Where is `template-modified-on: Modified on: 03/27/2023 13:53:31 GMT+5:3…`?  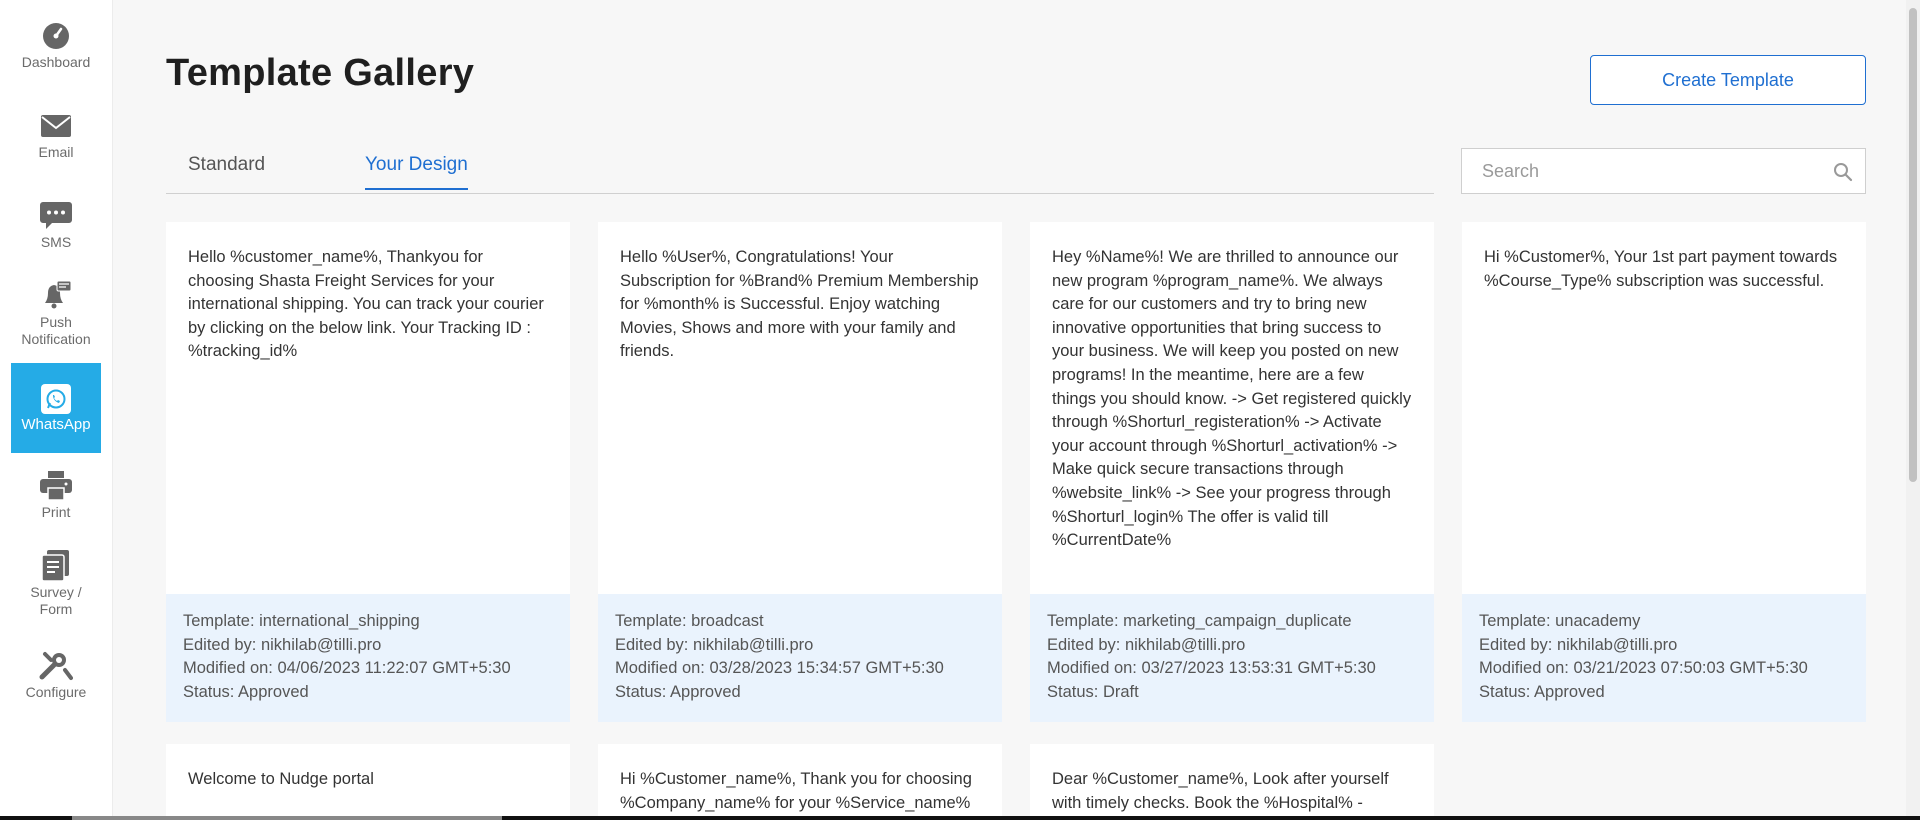 template-modified-on: Modified on: 03/27/2023 13:53:31 GMT+5:3… is located at coordinates (1211, 668).